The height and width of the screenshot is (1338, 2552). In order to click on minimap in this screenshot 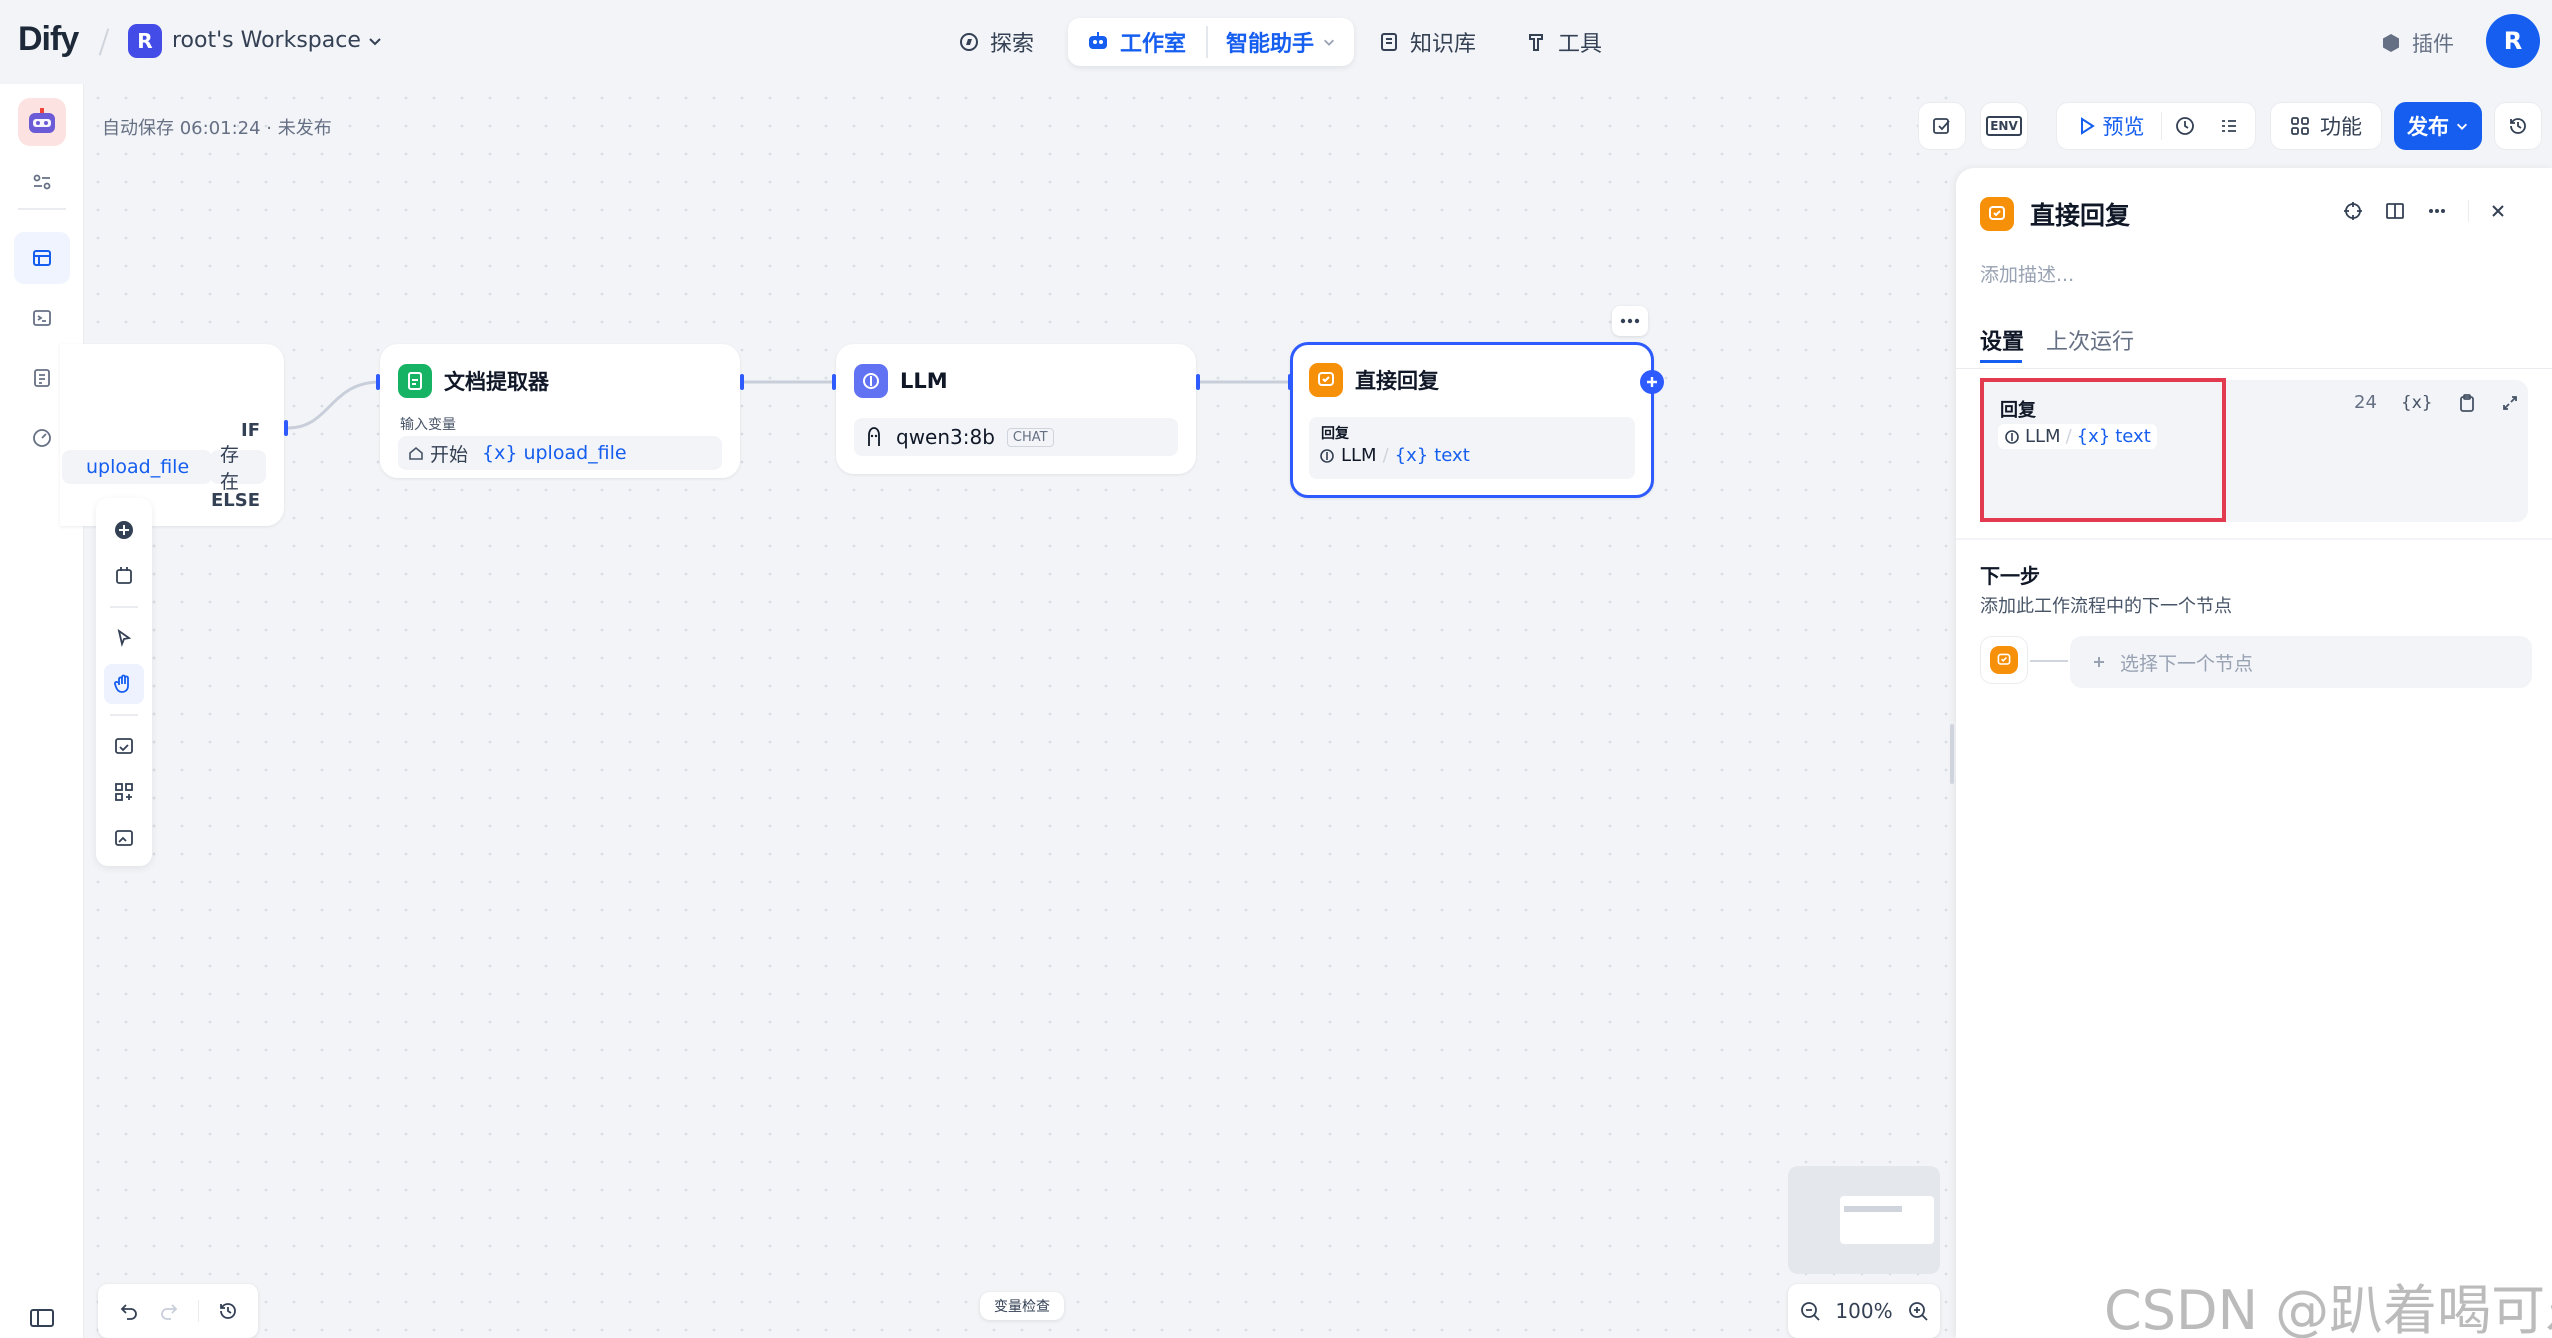, I will do `click(1864, 1220)`.